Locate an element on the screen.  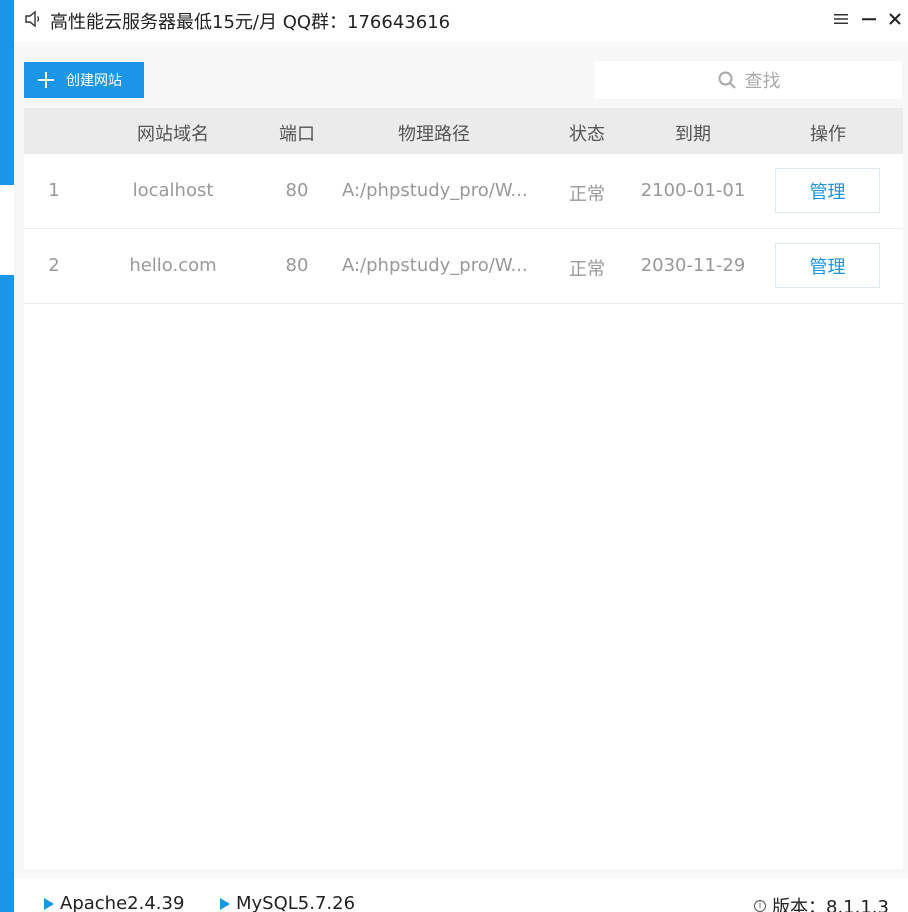
header-path: 物理路径 is located at coordinates (434, 134).